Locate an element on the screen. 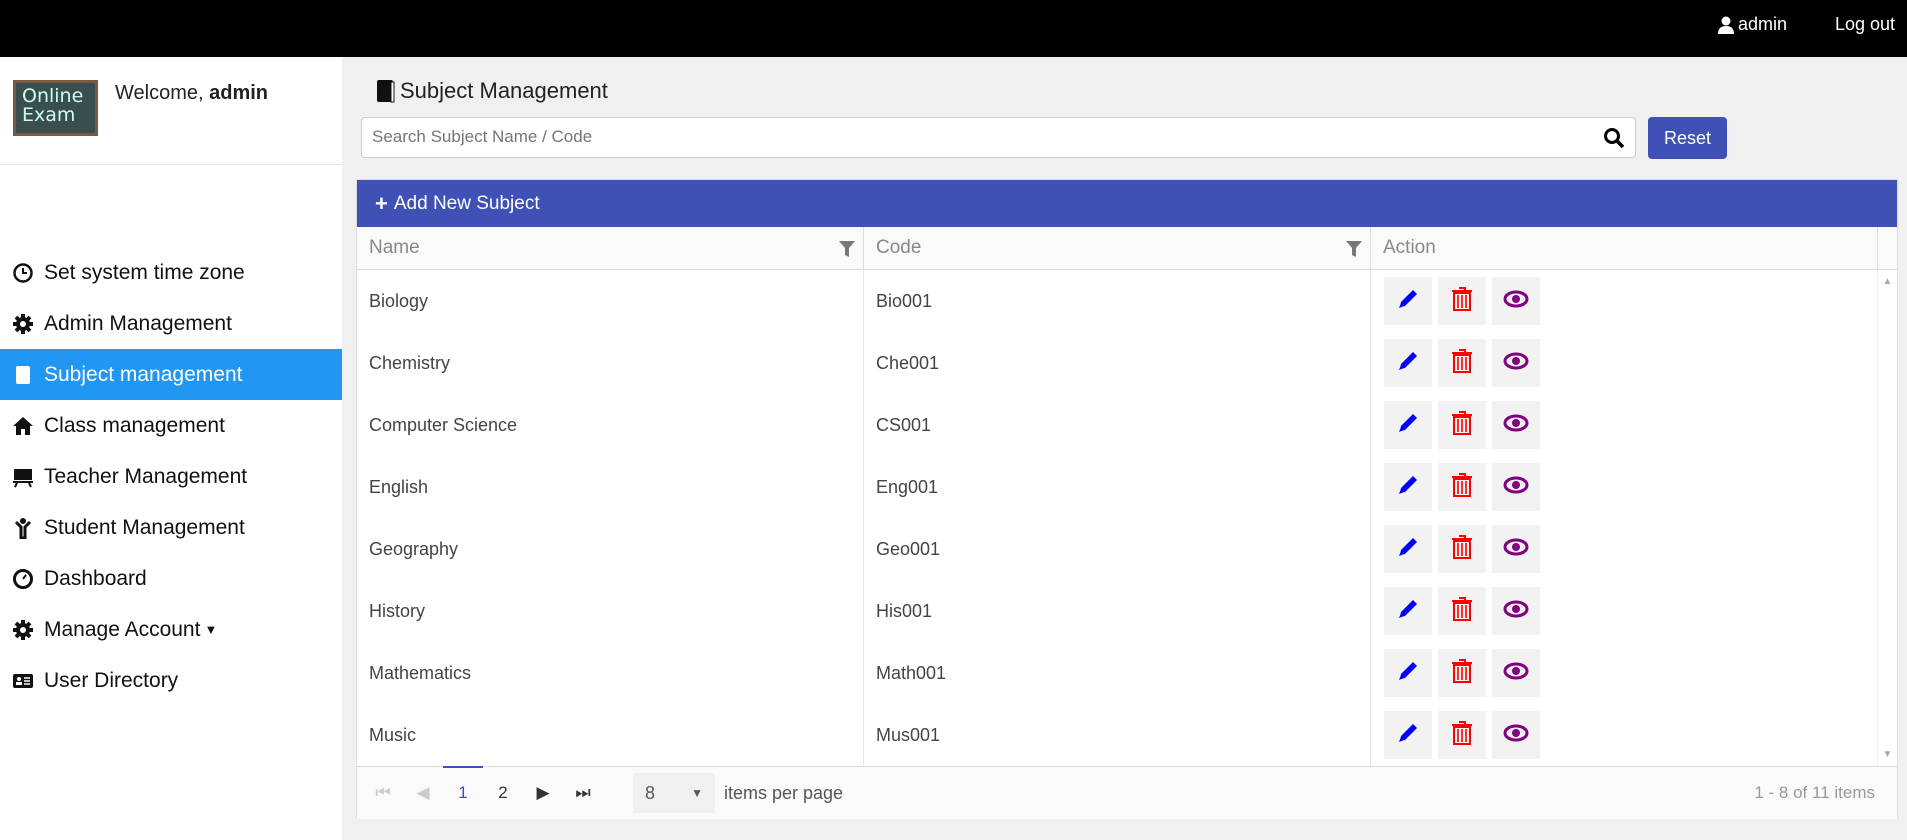 Image resolution: width=1907 pixels, height=840 pixels. last-page-button: ⏭ is located at coordinates (583, 793).